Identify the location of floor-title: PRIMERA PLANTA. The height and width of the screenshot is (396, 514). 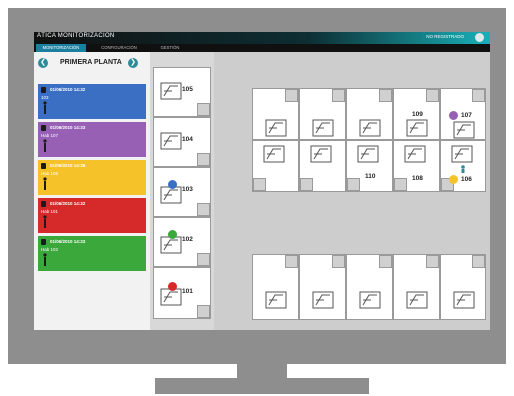
(91, 62).